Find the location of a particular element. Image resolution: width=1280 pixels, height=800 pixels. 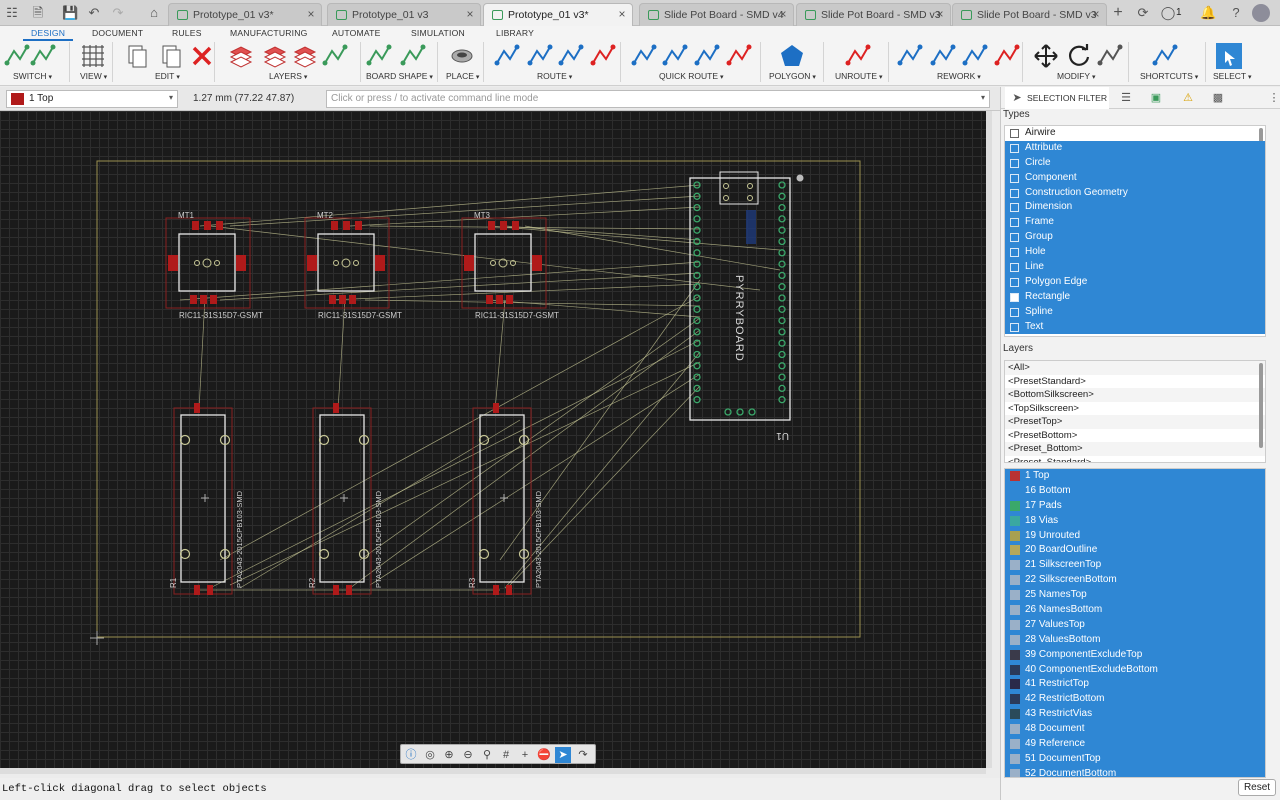

slide-pot-footprint: PTA2043-2015CPB103-SMD R3 is located at coordinates (505, 499).